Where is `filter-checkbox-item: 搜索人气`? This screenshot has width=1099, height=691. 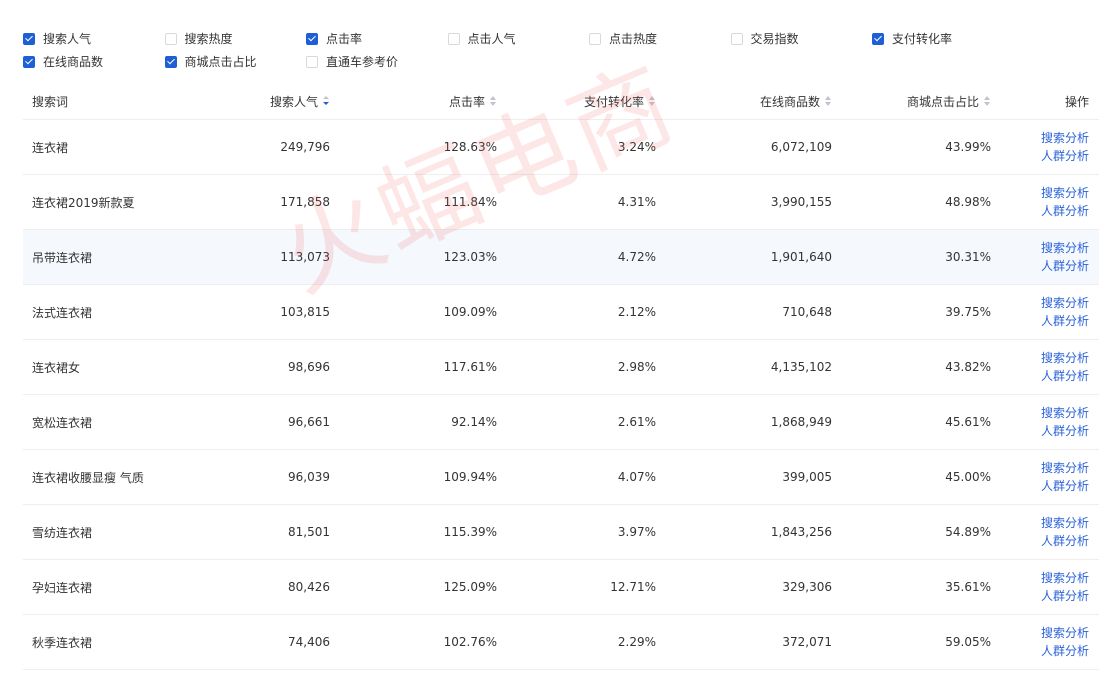
filter-checkbox-item: 搜索人气 is located at coordinates (94, 38).